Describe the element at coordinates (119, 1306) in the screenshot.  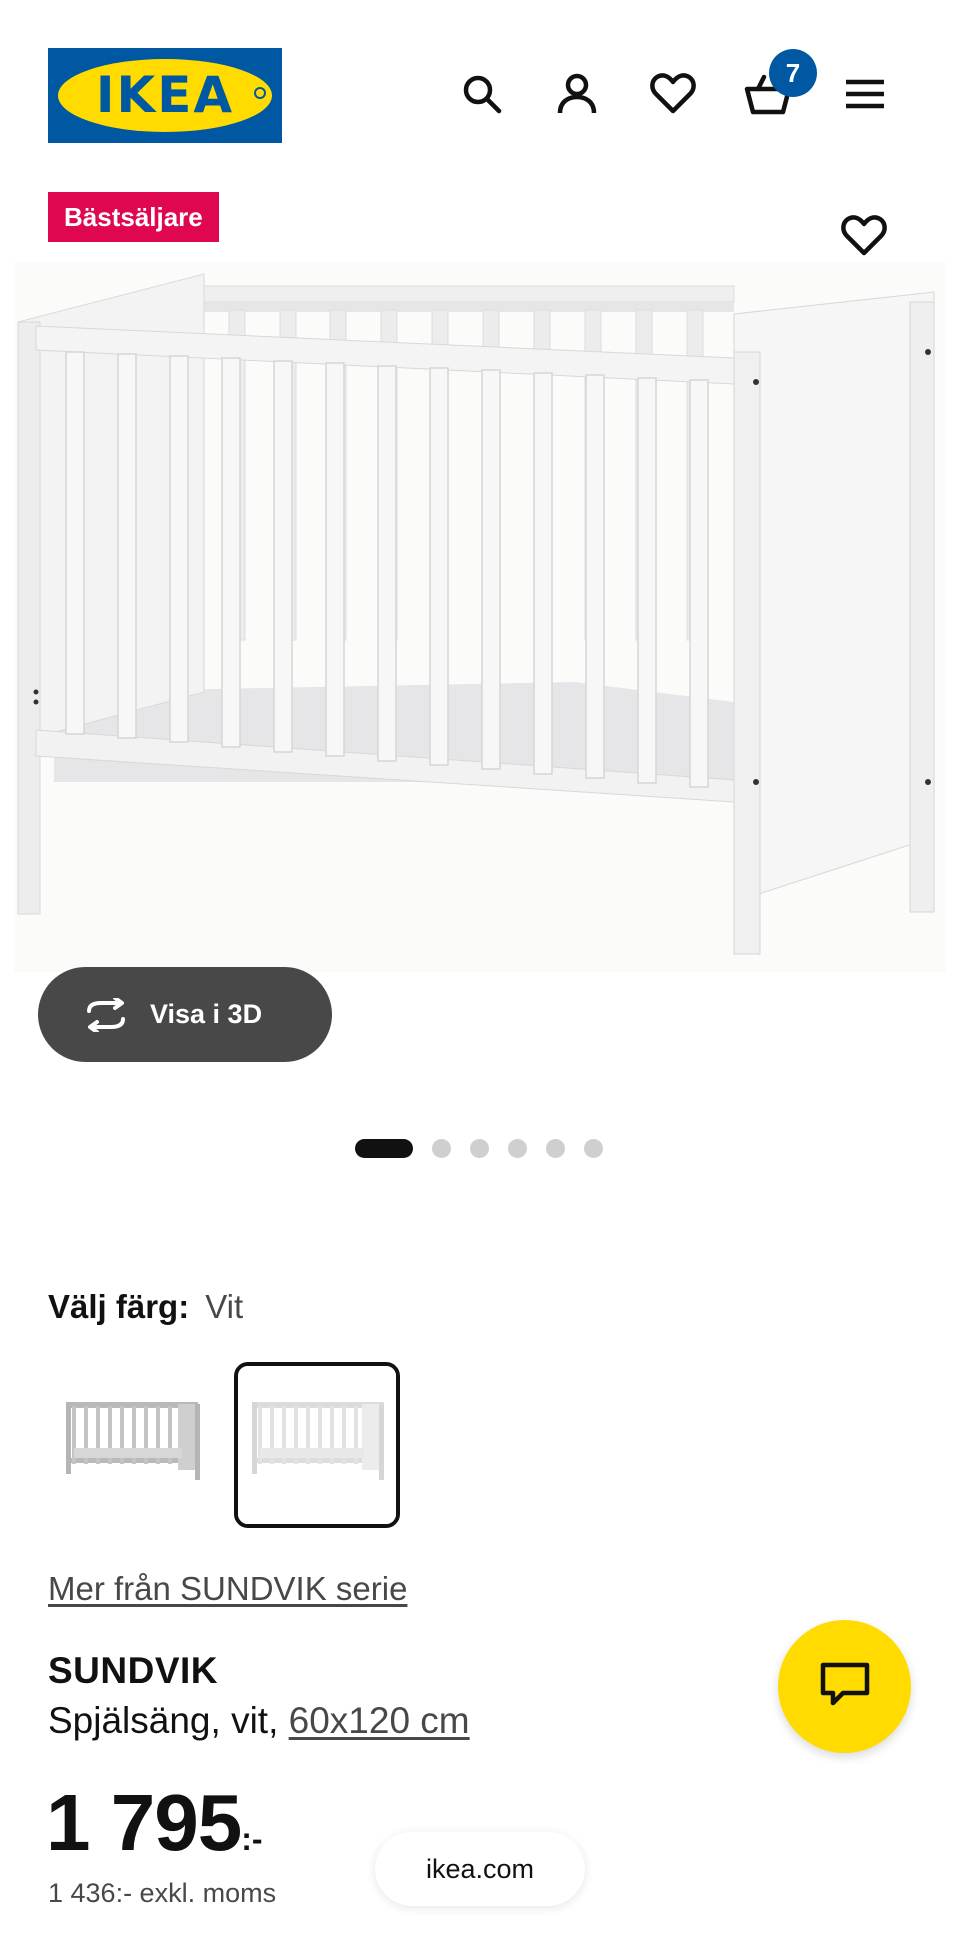
I see `color-label: Välj färg:` at that location.